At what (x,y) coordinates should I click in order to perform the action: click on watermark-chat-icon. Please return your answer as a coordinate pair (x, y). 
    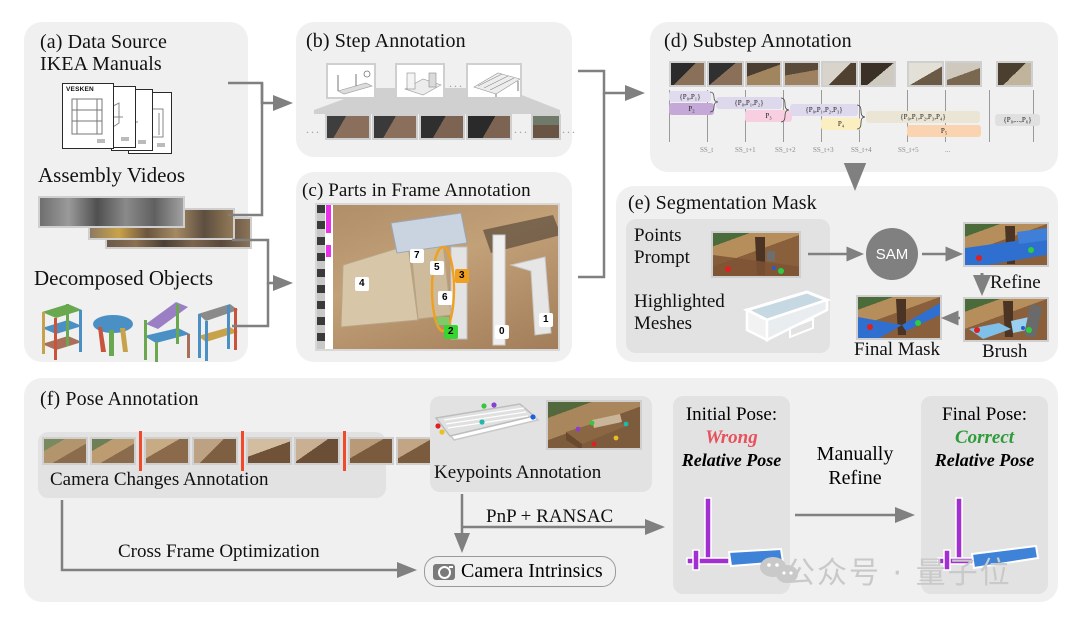
    Looking at the image, I should click on (779, 570).